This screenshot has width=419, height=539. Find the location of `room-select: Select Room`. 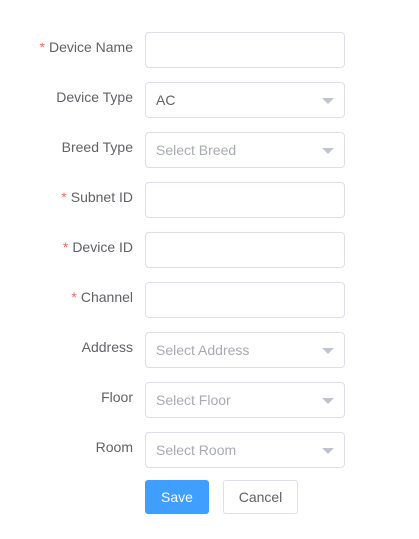

room-select: Select Room is located at coordinates (245, 450).